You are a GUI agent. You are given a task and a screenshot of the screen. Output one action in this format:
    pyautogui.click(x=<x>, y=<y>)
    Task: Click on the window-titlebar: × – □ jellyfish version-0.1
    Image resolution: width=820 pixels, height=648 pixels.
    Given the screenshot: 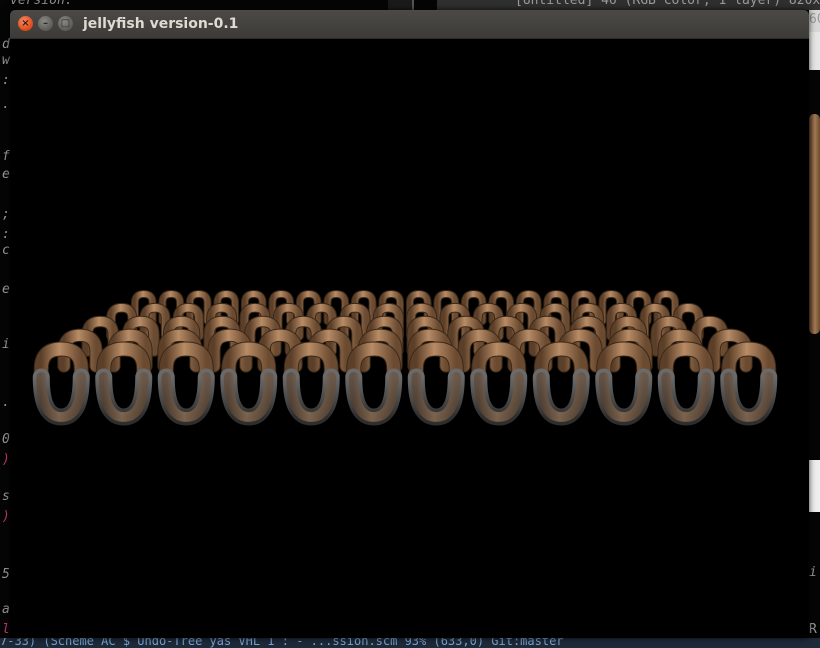 What is the action you would take?
    pyautogui.click(x=409, y=24)
    